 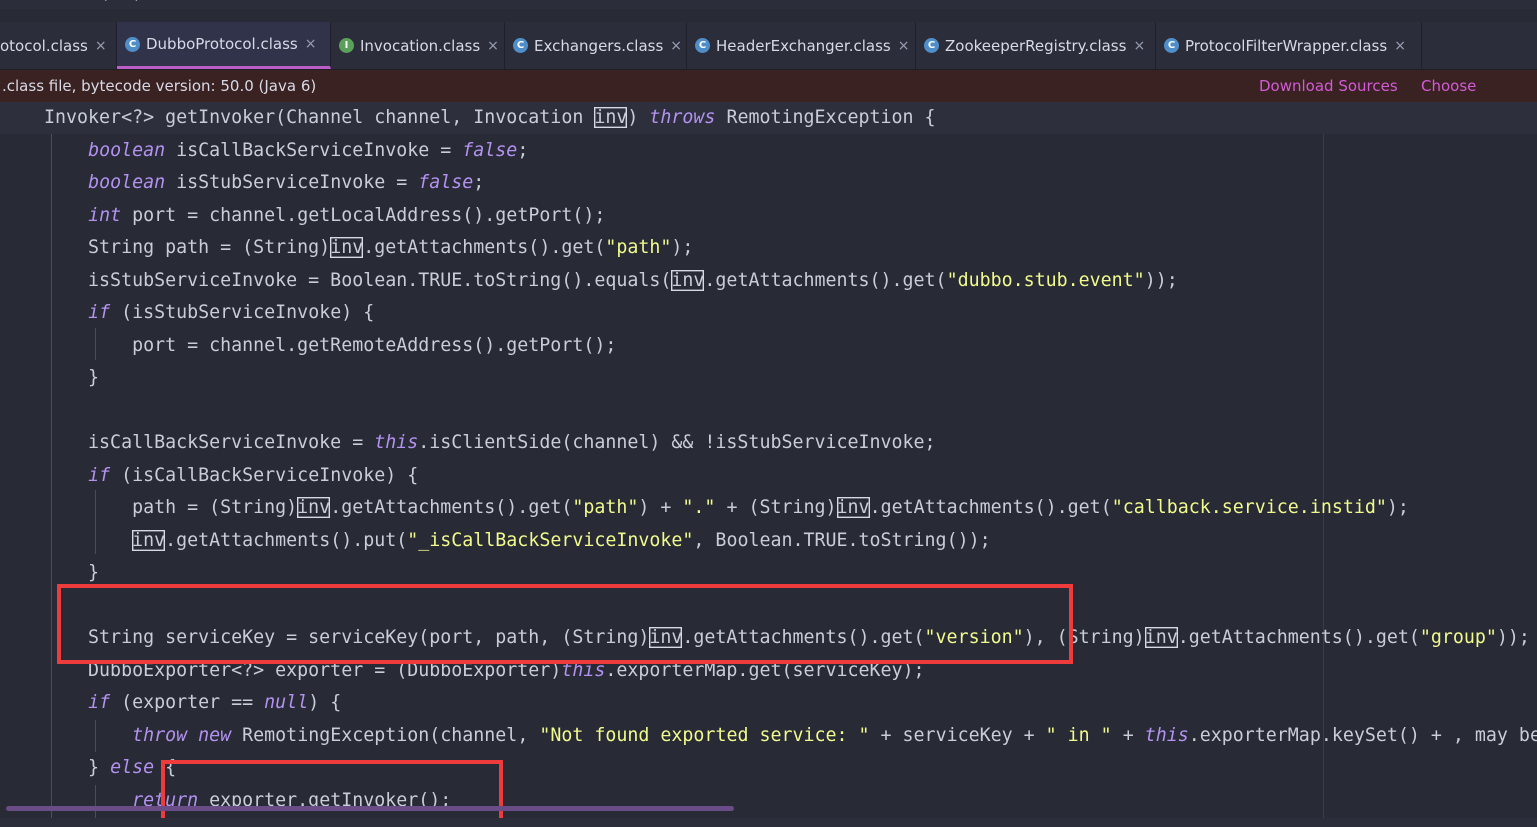 What do you see at coordinates (292, 800) in the screenshot?
I see `code-line: return exporter.getInvoker();` at bounding box center [292, 800].